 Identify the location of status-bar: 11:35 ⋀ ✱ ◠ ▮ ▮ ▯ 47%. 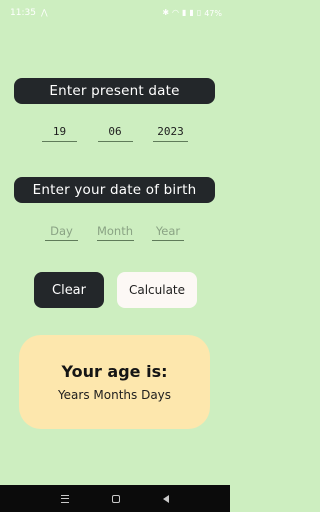
(115, 13).